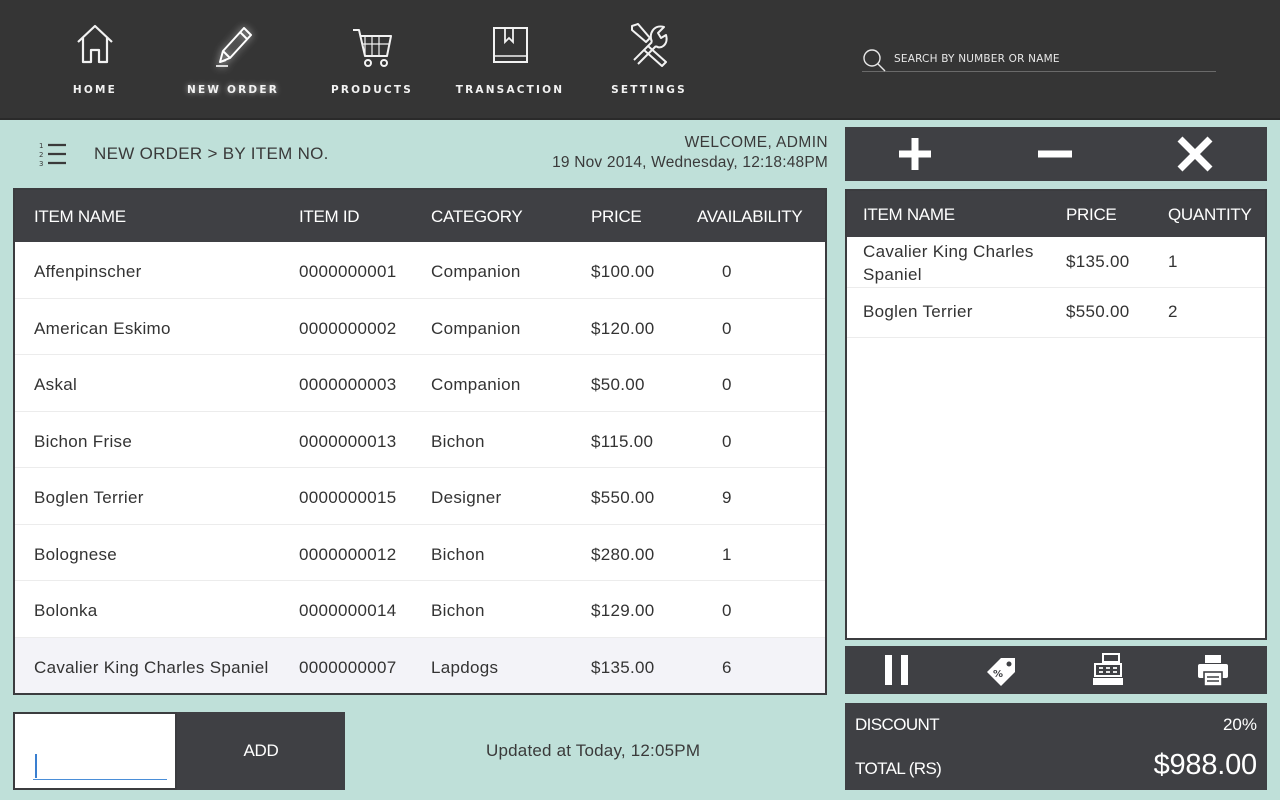  Describe the element at coordinates (623, 554) in the screenshot. I see `cell-price: $280.00` at that location.